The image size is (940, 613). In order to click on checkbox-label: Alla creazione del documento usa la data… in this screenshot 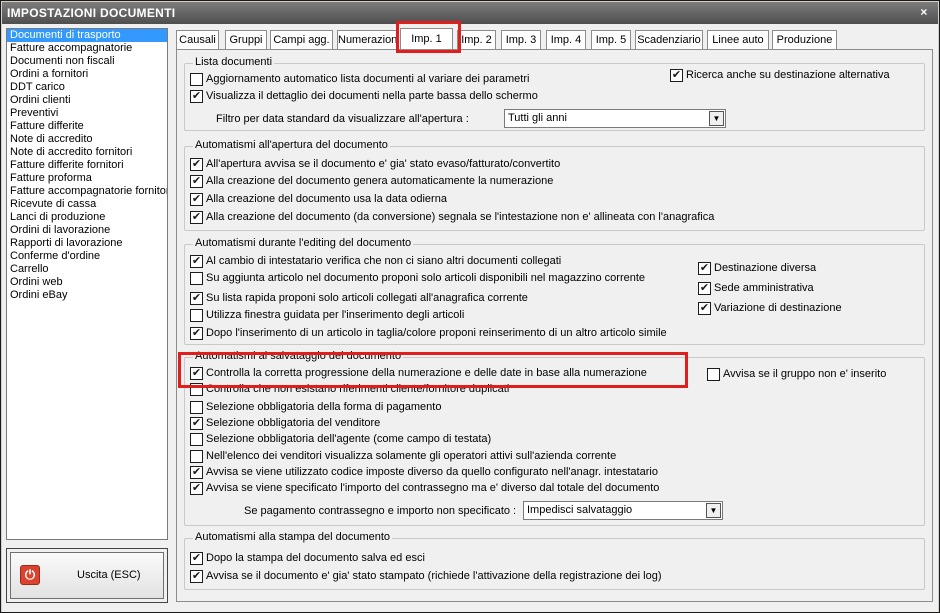, I will do `click(326, 199)`.